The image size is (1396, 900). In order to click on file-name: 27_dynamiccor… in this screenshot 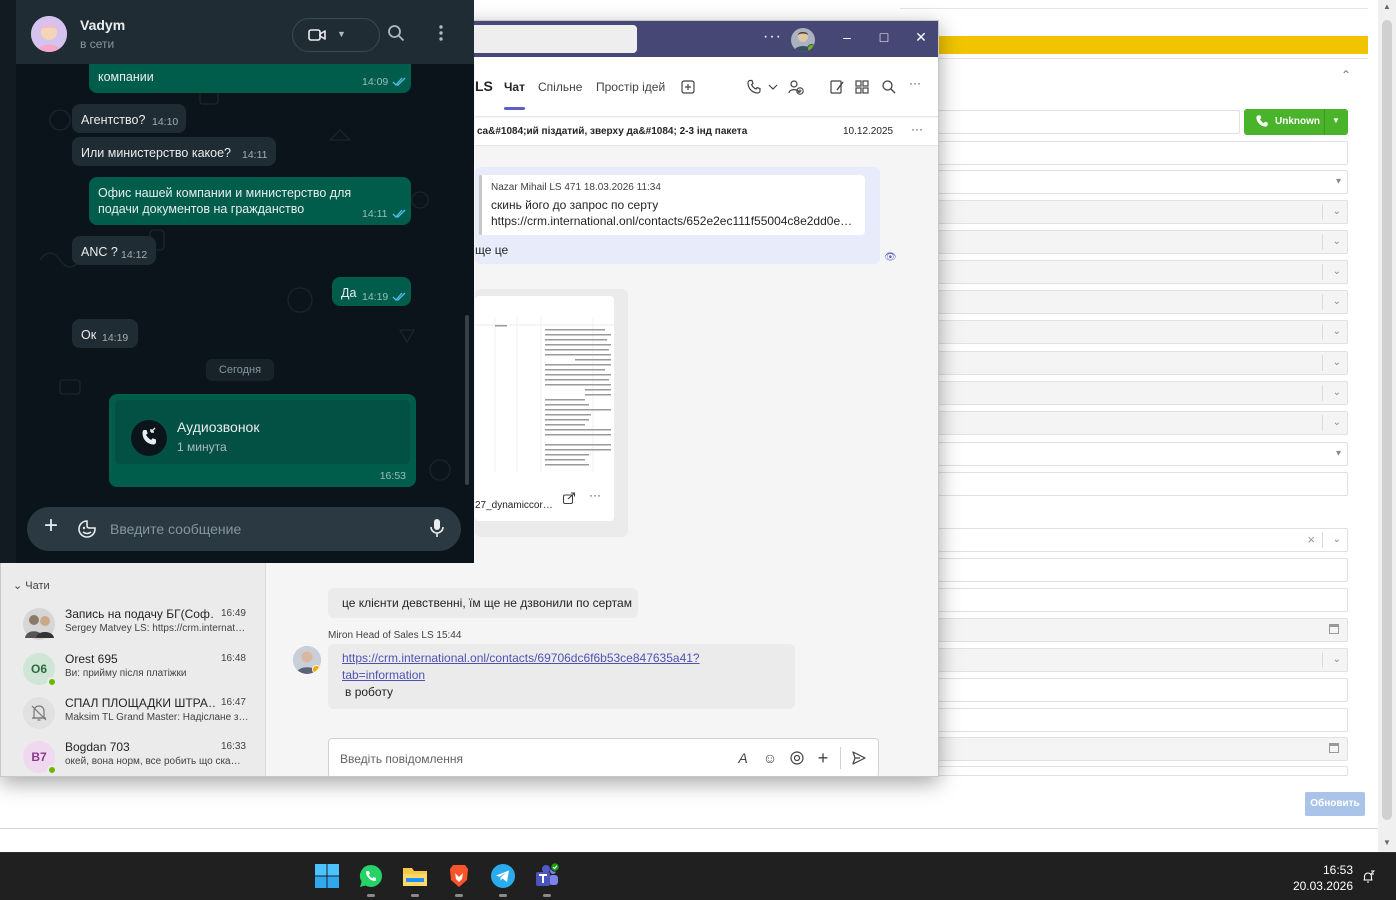, I will do `click(514, 505)`.